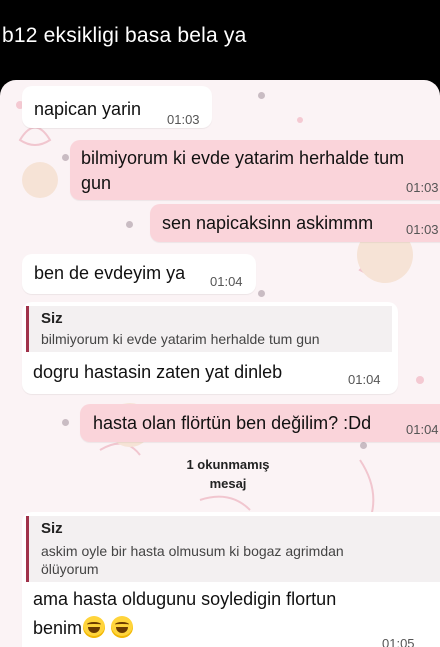  What do you see at coordinates (110, 273) in the screenshot?
I see `message-text: ben de evdeyim ya` at bounding box center [110, 273].